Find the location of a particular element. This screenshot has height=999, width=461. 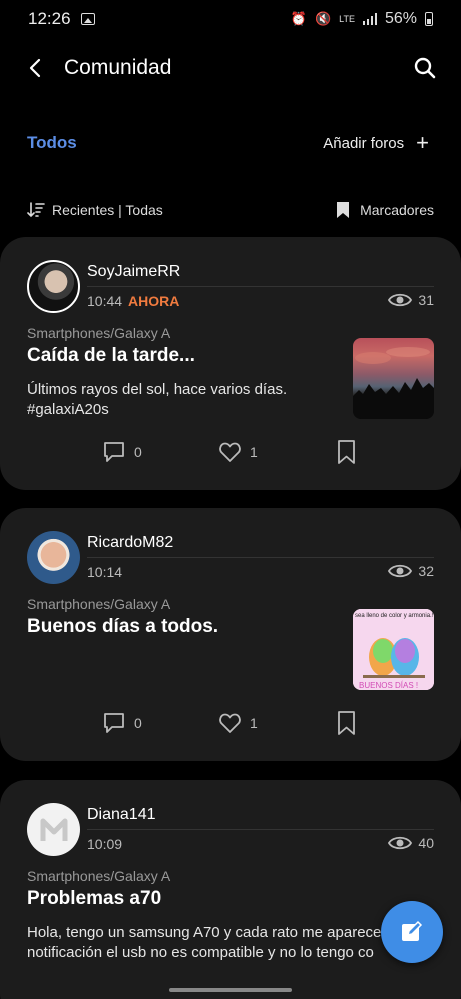

post-meta: 10:44 AHORA is located at coordinates (133, 301).